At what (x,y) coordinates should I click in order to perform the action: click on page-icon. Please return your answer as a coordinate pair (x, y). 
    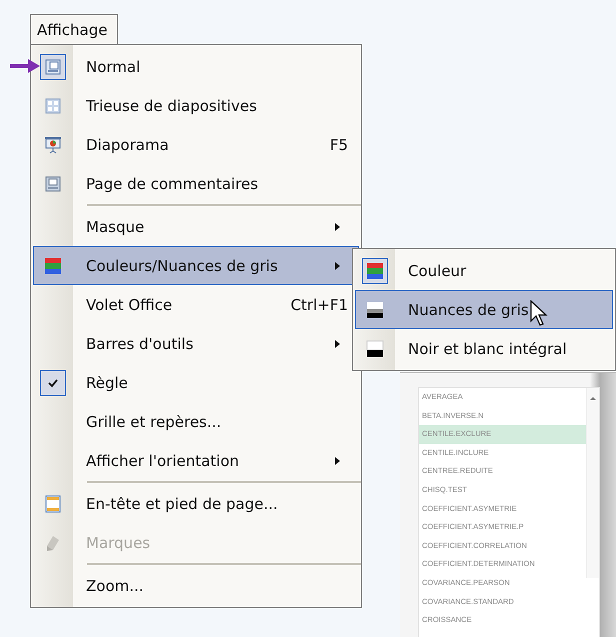
    Looking at the image, I should click on (53, 503).